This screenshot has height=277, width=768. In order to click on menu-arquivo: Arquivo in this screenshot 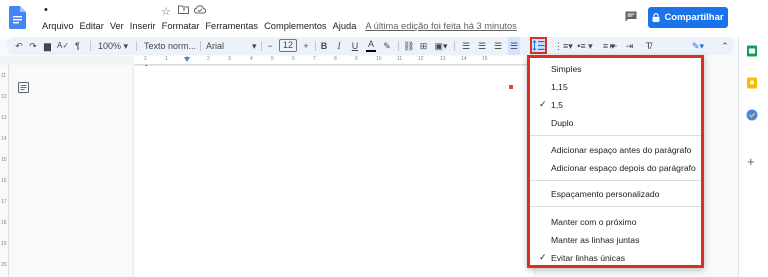, I will do `click(58, 26)`.